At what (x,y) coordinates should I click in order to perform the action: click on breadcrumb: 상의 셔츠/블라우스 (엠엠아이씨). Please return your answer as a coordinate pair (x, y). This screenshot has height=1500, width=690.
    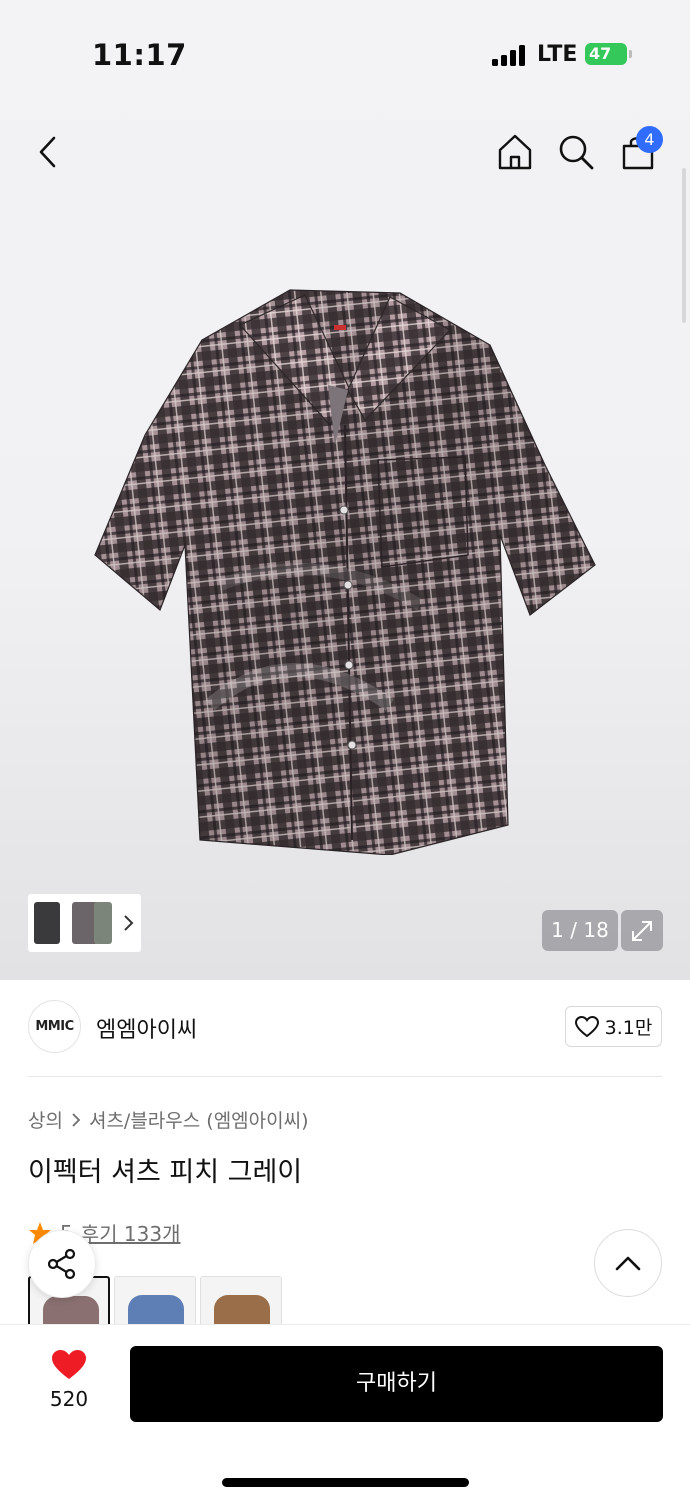
    Looking at the image, I should click on (168, 1119).